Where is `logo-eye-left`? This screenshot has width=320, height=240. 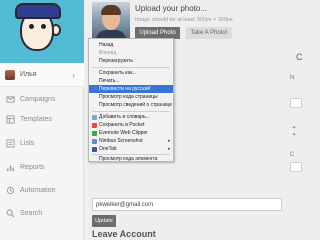 logo-eye-left is located at coordinates (31, 26).